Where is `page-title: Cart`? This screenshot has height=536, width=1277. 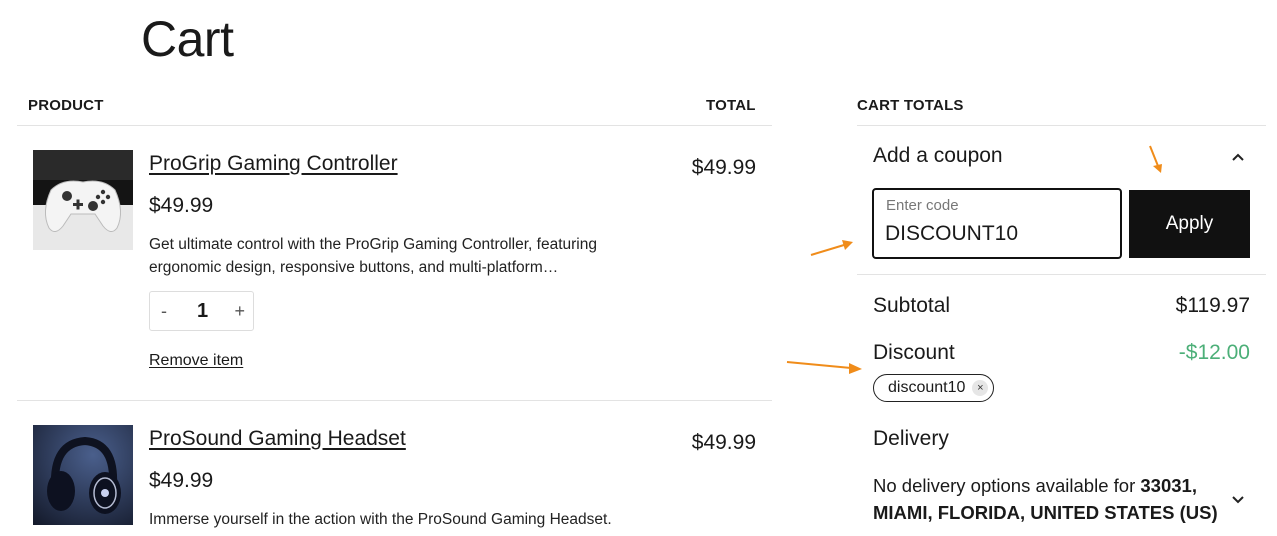
page-title: Cart is located at coordinates (187, 39).